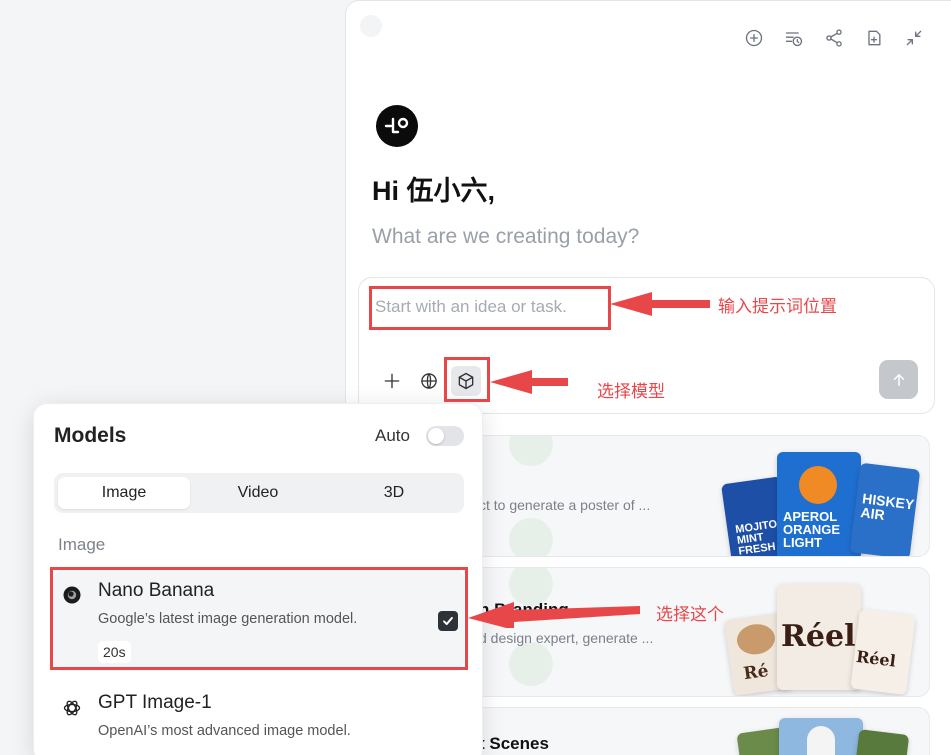  I want to click on add-attachment-button, so click(392, 381).